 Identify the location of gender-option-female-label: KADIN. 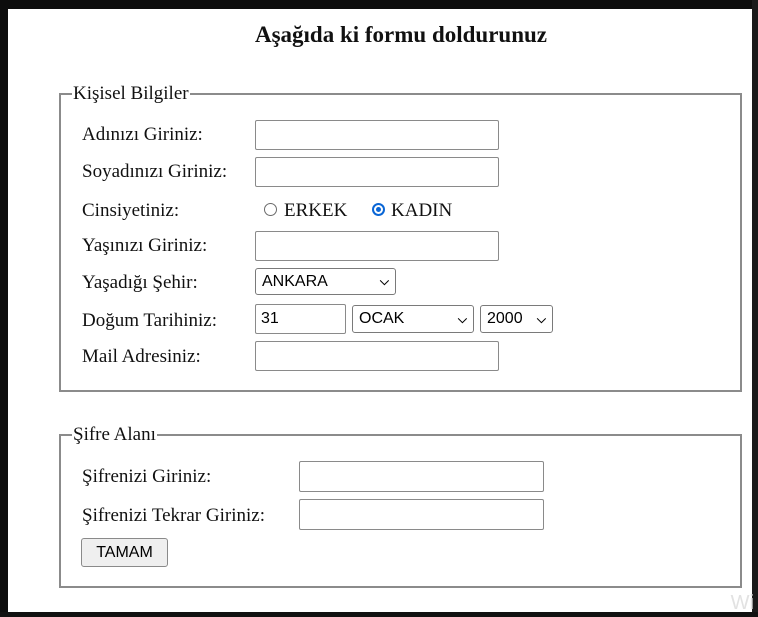
(422, 210).